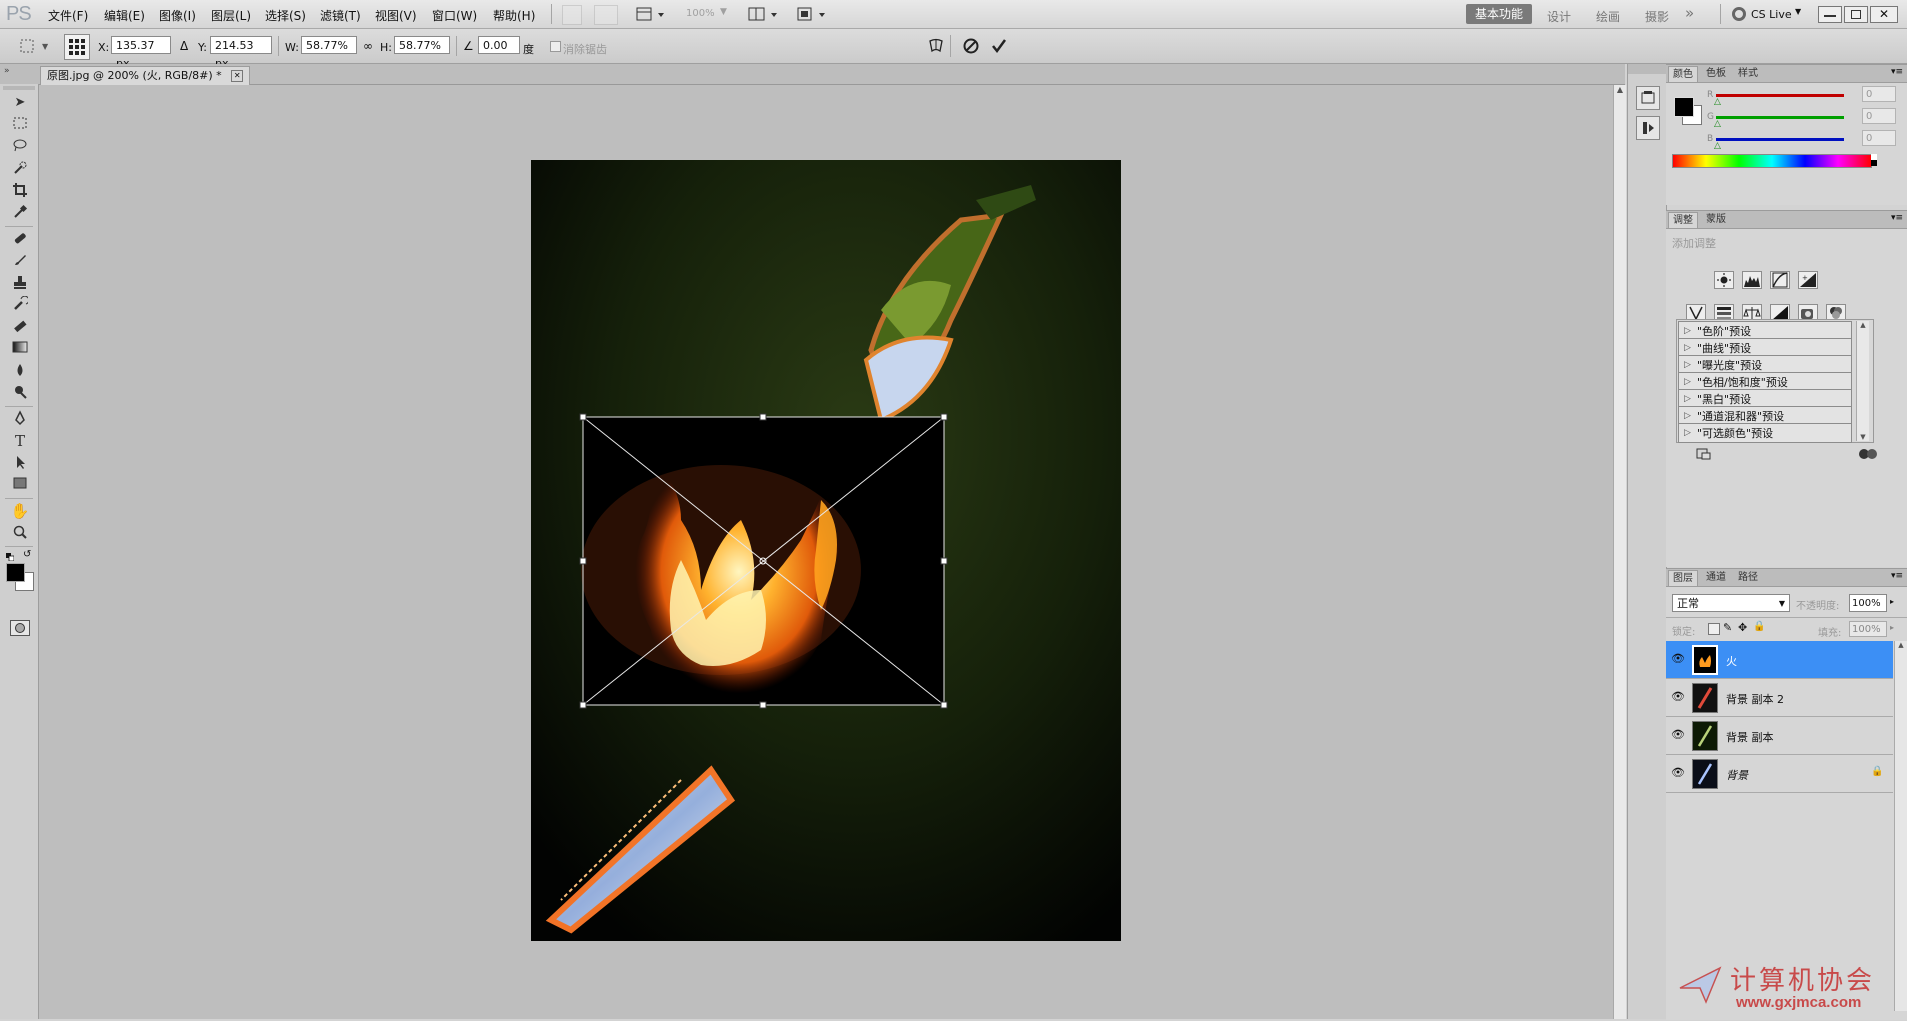 The width and height of the screenshot is (1907, 1021). I want to click on zoom-tool-icon, so click(20, 533).